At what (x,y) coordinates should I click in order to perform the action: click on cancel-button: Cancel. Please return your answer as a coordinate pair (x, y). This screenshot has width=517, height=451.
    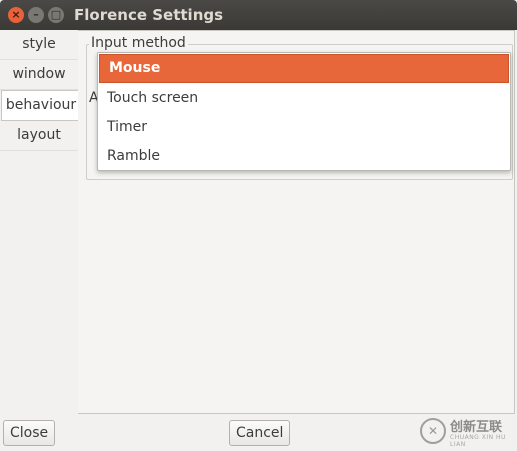
    Looking at the image, I should click on (260, 433).